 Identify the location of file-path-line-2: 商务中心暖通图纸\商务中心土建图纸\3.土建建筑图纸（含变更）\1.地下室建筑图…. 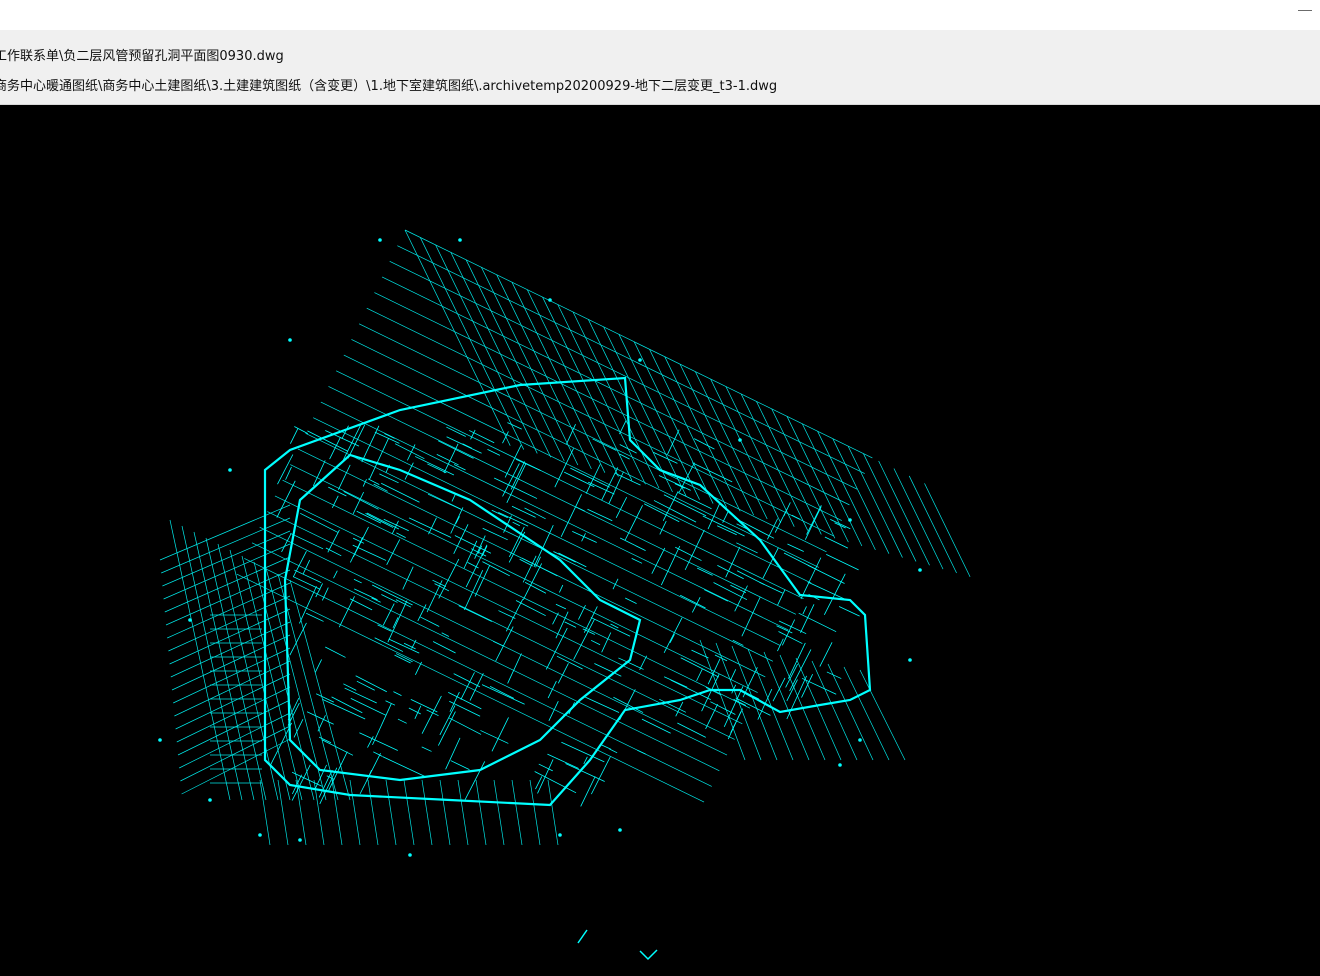
(388, 84).